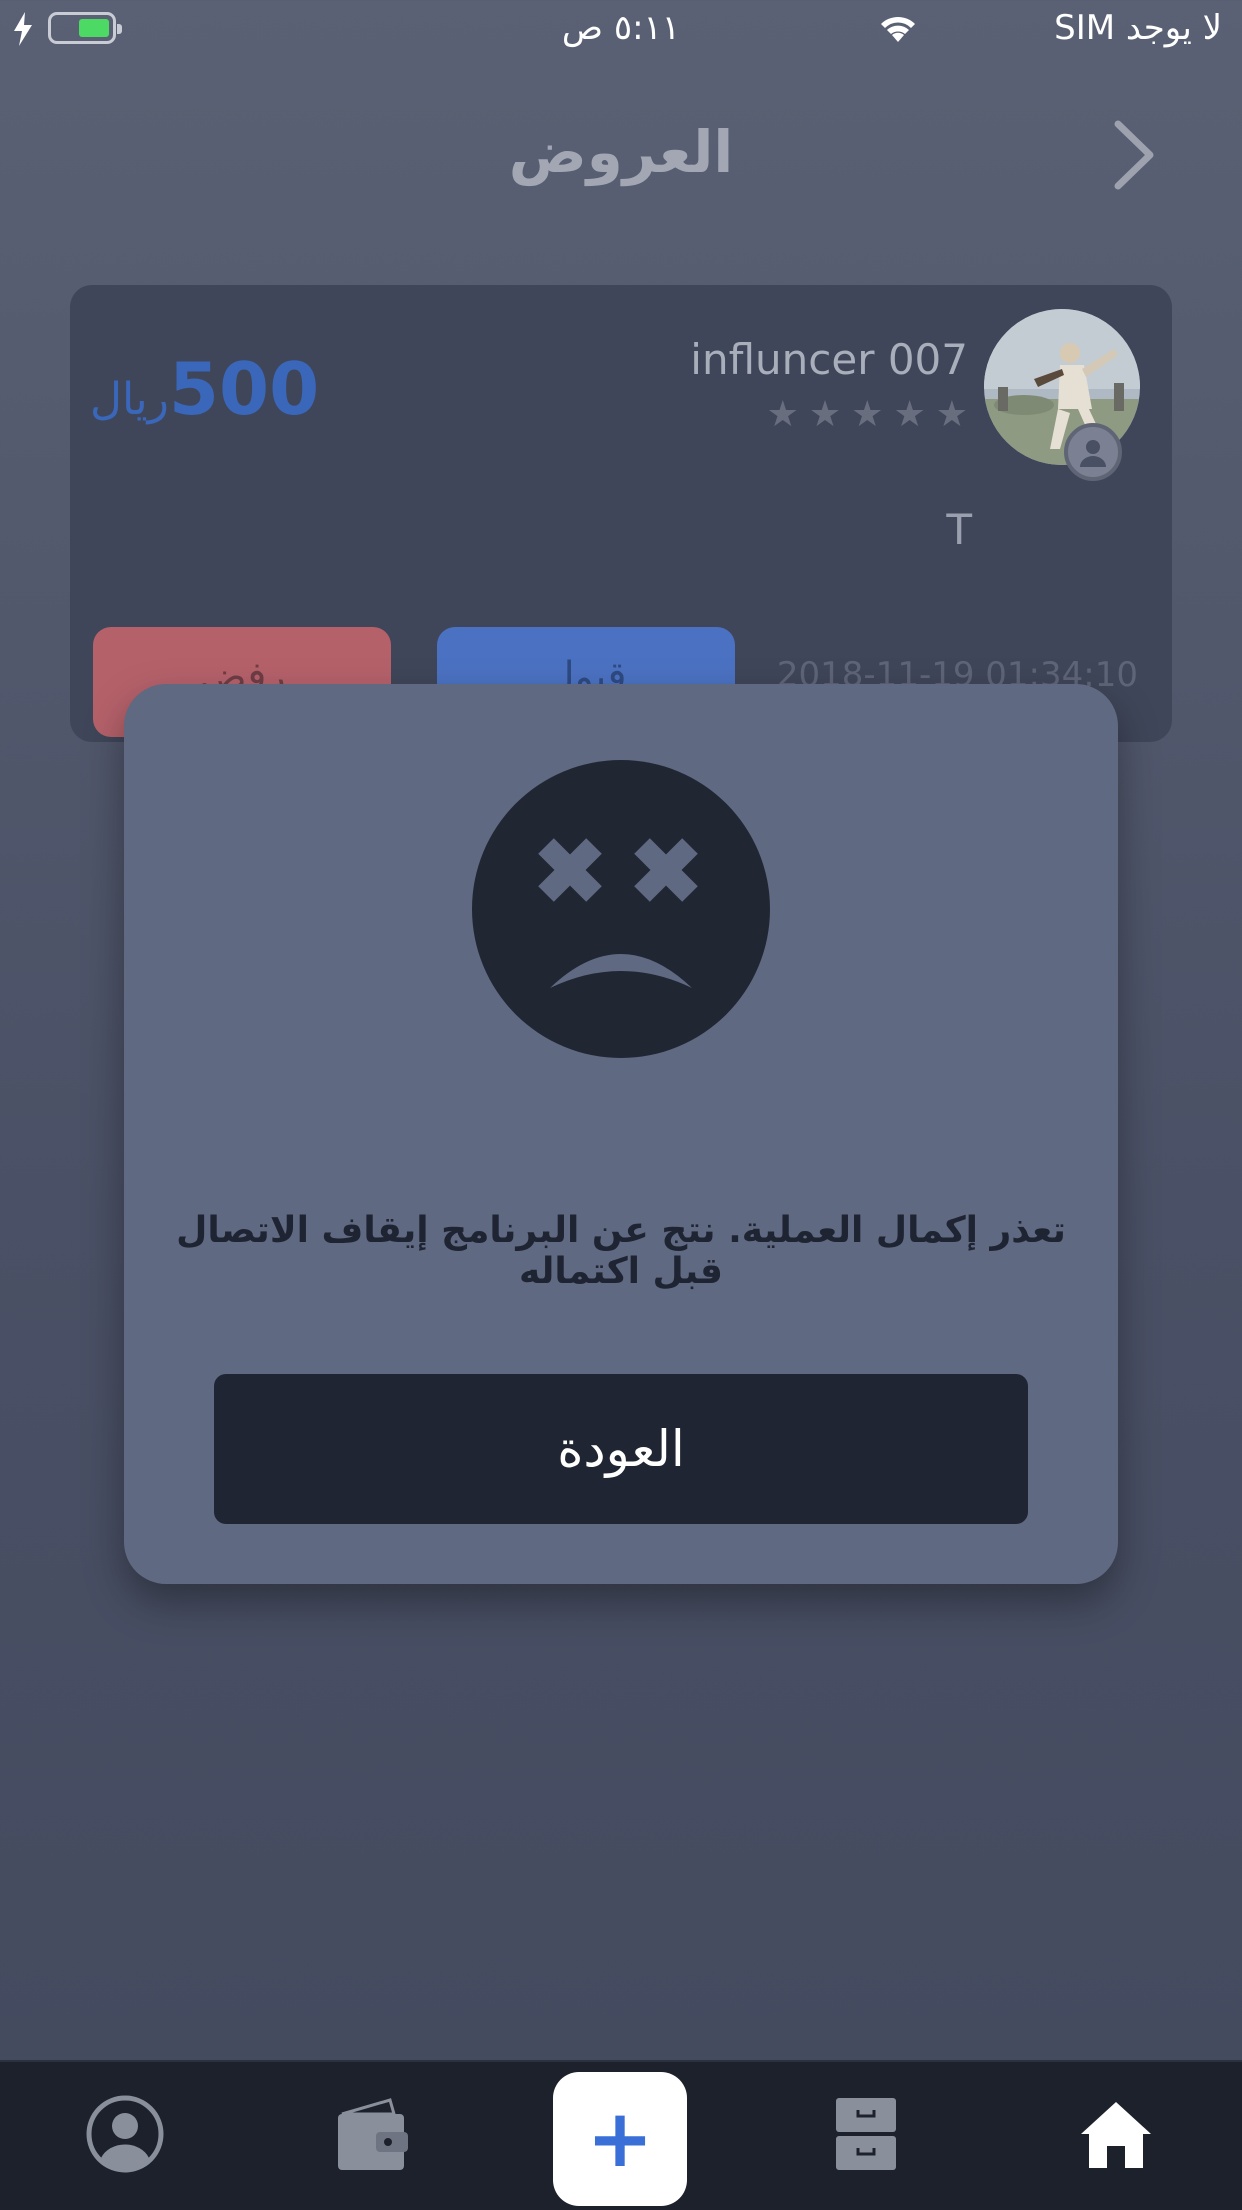 The image size is (1242, 2210). I want to click on add-icon: +, so click(620, 2138).